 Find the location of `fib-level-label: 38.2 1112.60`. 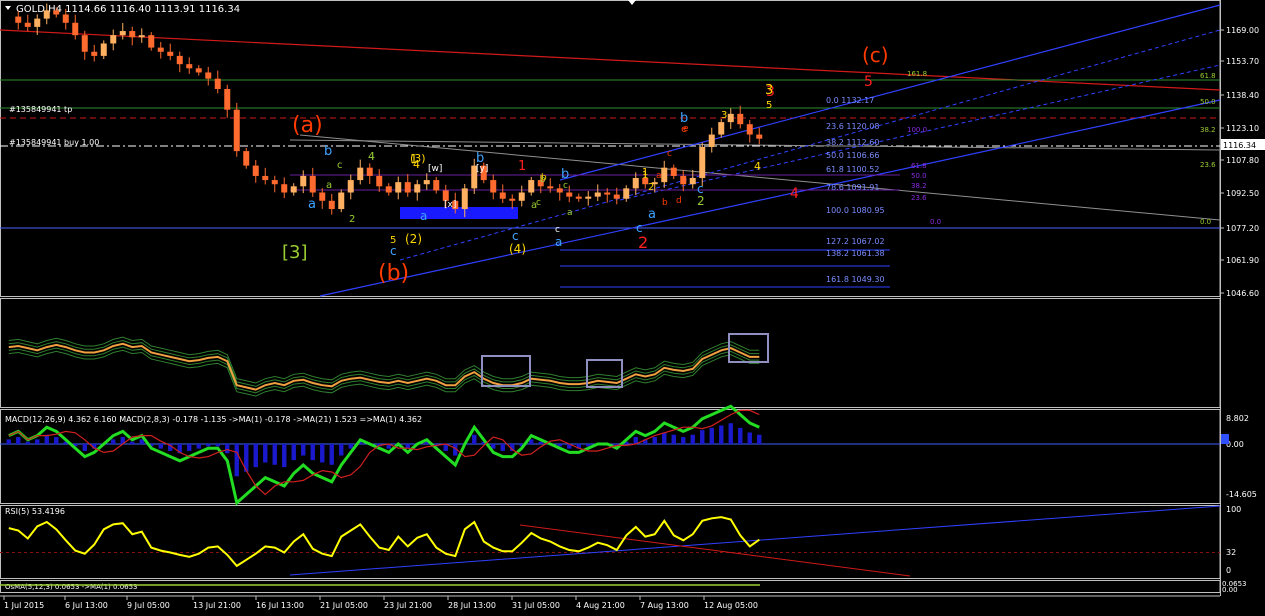

fib-level-label: 38.2 1112.60 is located at coordinates (852, 142).